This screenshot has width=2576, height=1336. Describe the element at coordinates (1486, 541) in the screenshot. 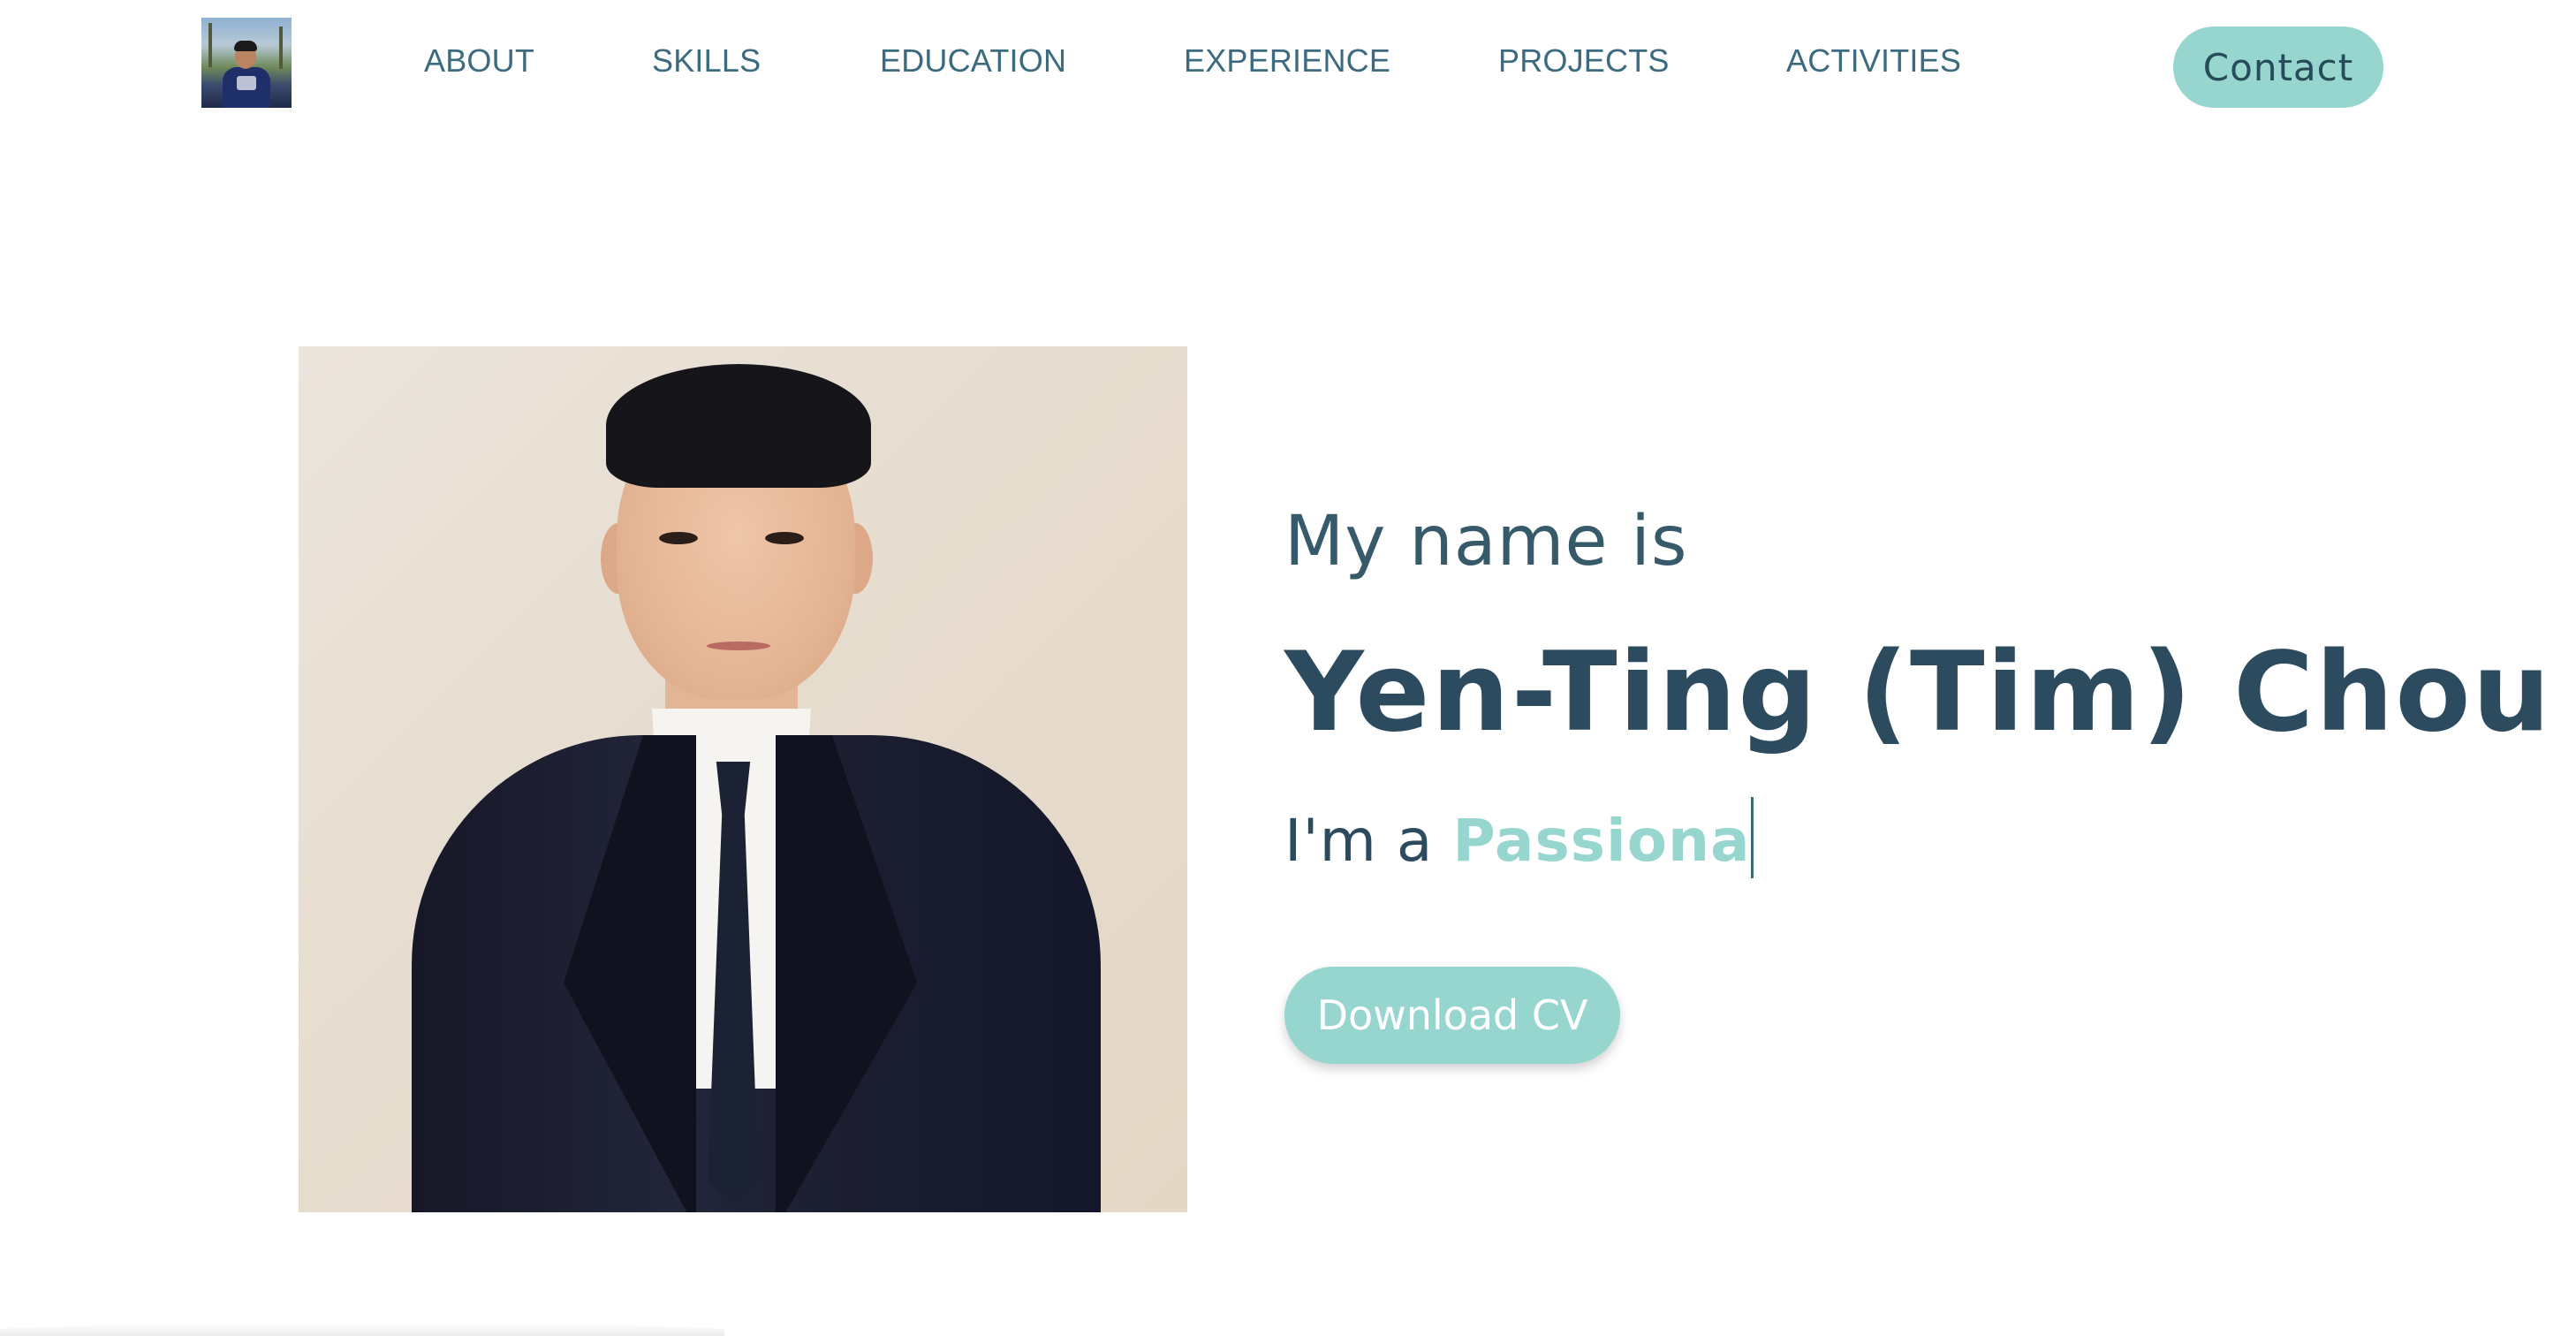

I see `intro-prefix: My name is` at that location.